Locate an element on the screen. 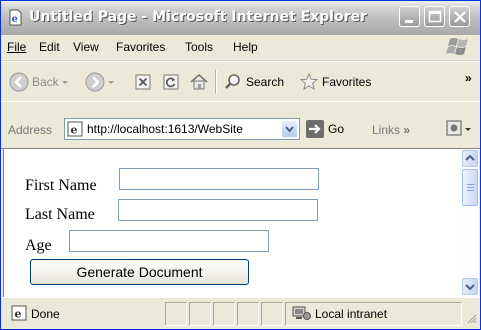 Image resolution: width=481 pixels, height=330 pixels. first-name-label: First Name is located at coordinates (61, 185).